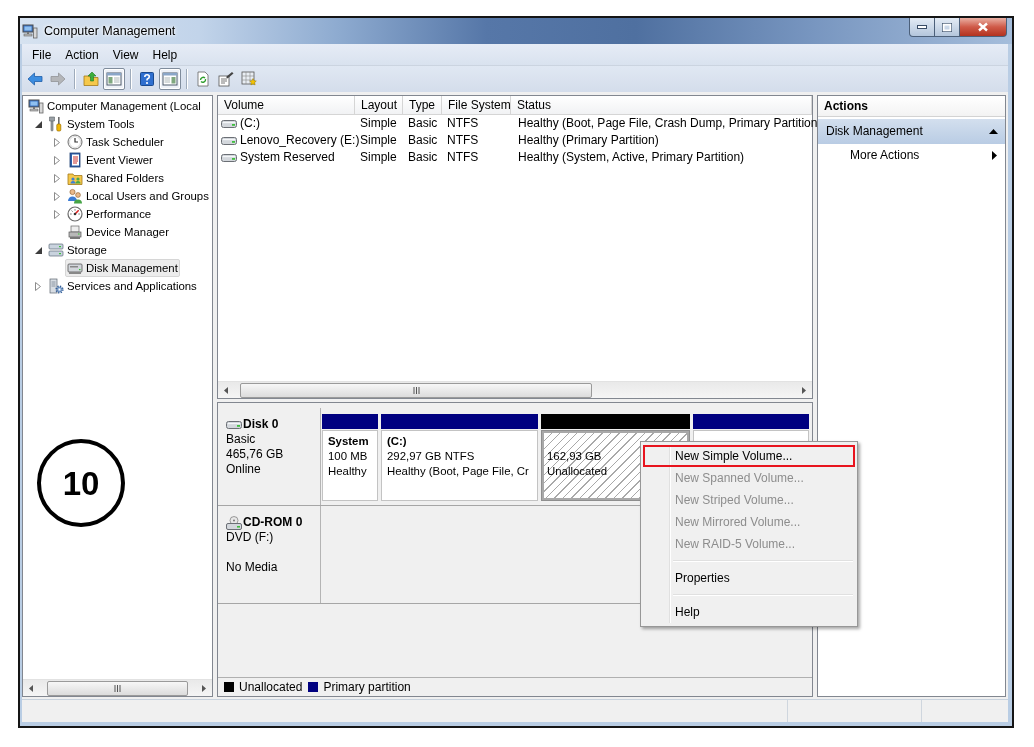 The height and width of the screenshot is (747, 1034). What do you see at coordinates (422, 105) in the screenshot?
I see `column-header: Type` at bounding box center [422, 105].